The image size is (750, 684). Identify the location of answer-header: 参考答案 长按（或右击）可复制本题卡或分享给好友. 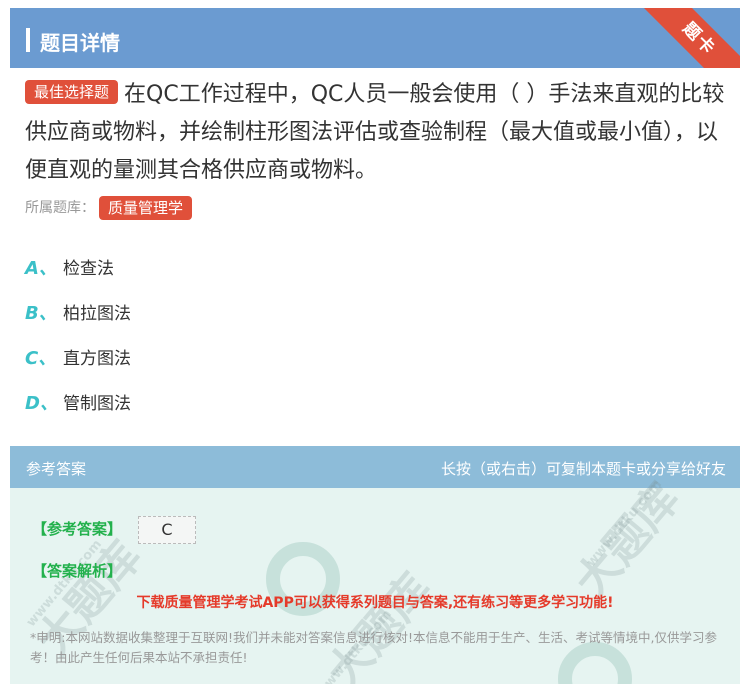
(375, 467).